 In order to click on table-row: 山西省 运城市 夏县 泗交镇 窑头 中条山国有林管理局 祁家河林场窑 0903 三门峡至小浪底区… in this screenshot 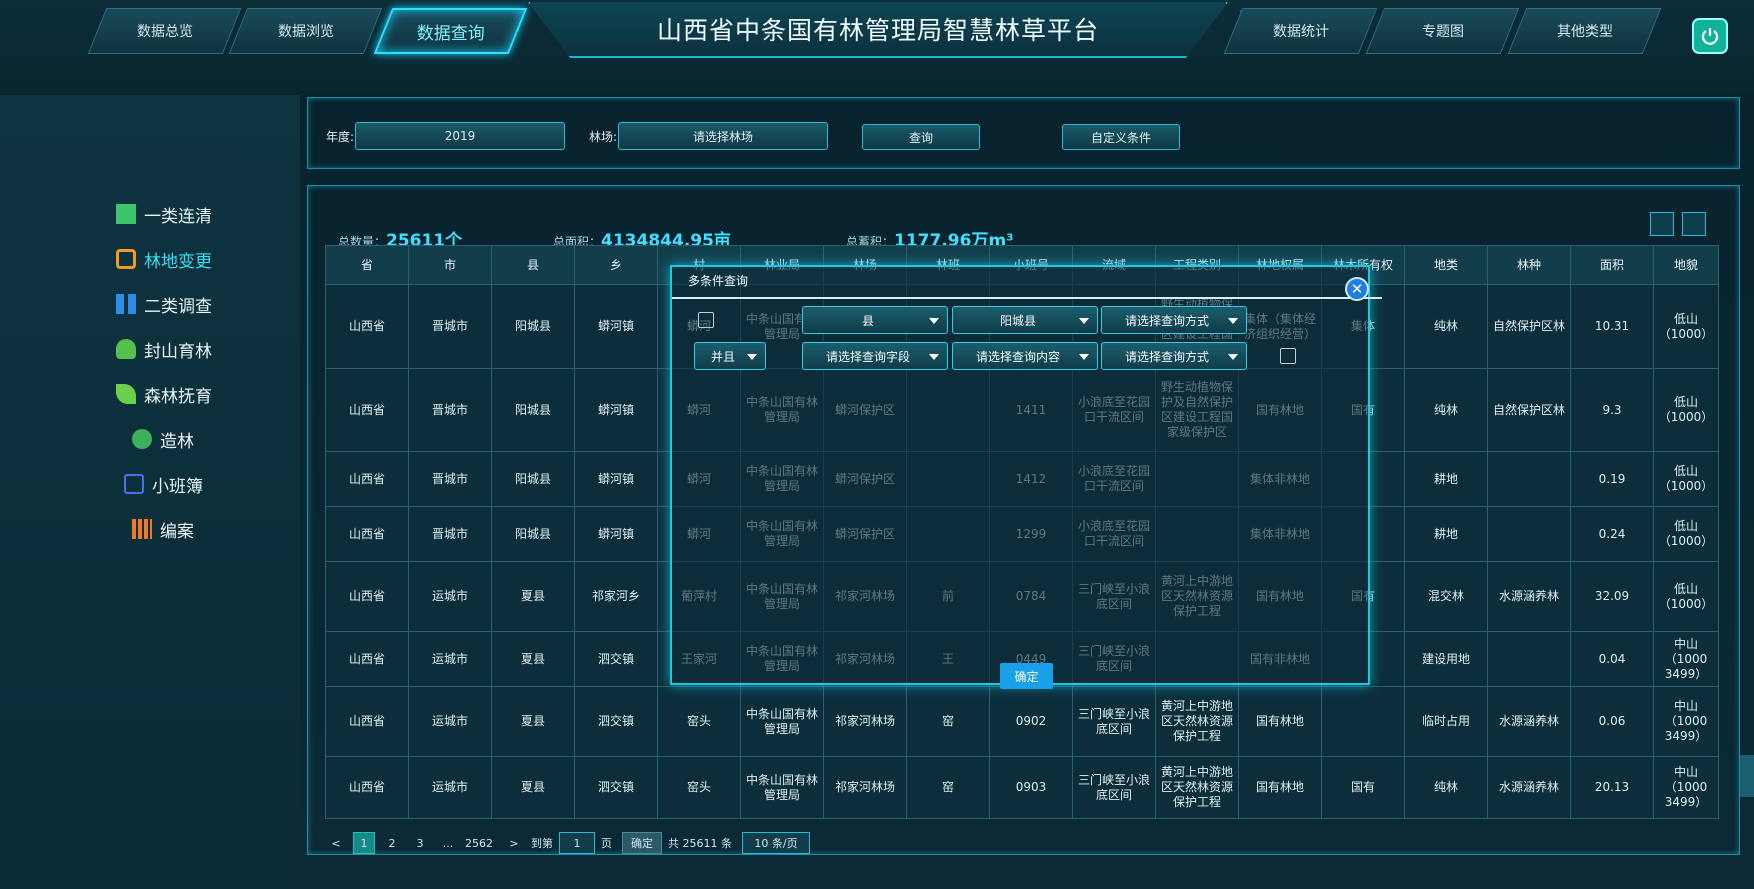, I will do `click(1022, 787)`.